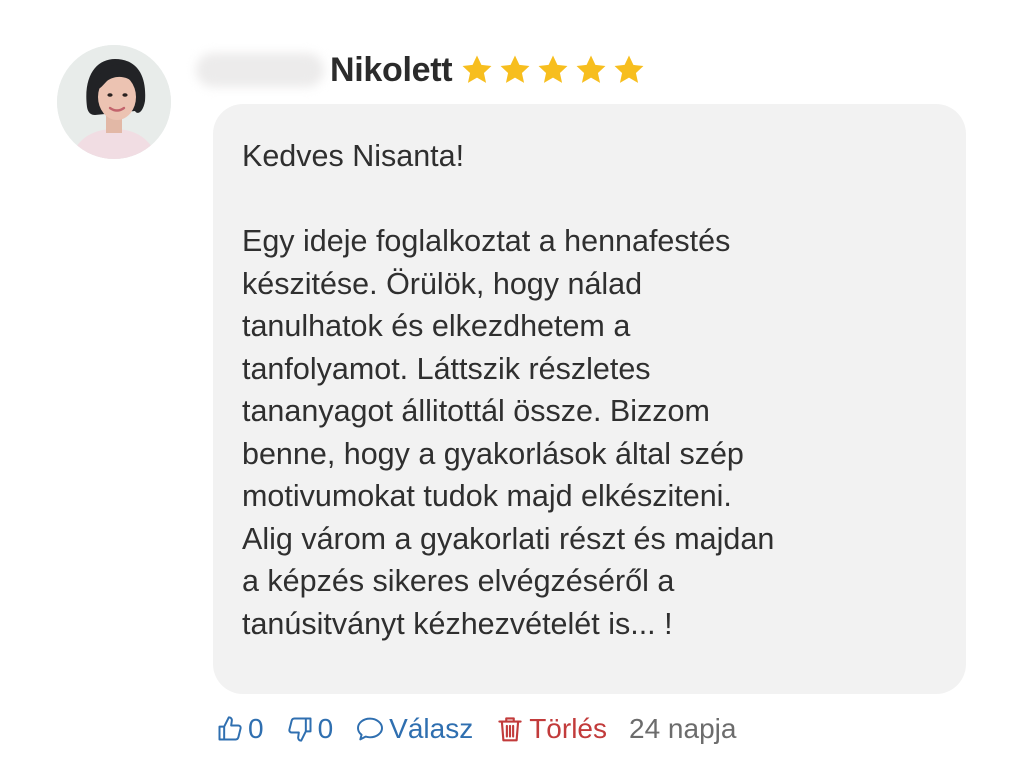  I want to click on comment-line: Egy ideje foglalkoztat a hennafestés, so click(486, 241).